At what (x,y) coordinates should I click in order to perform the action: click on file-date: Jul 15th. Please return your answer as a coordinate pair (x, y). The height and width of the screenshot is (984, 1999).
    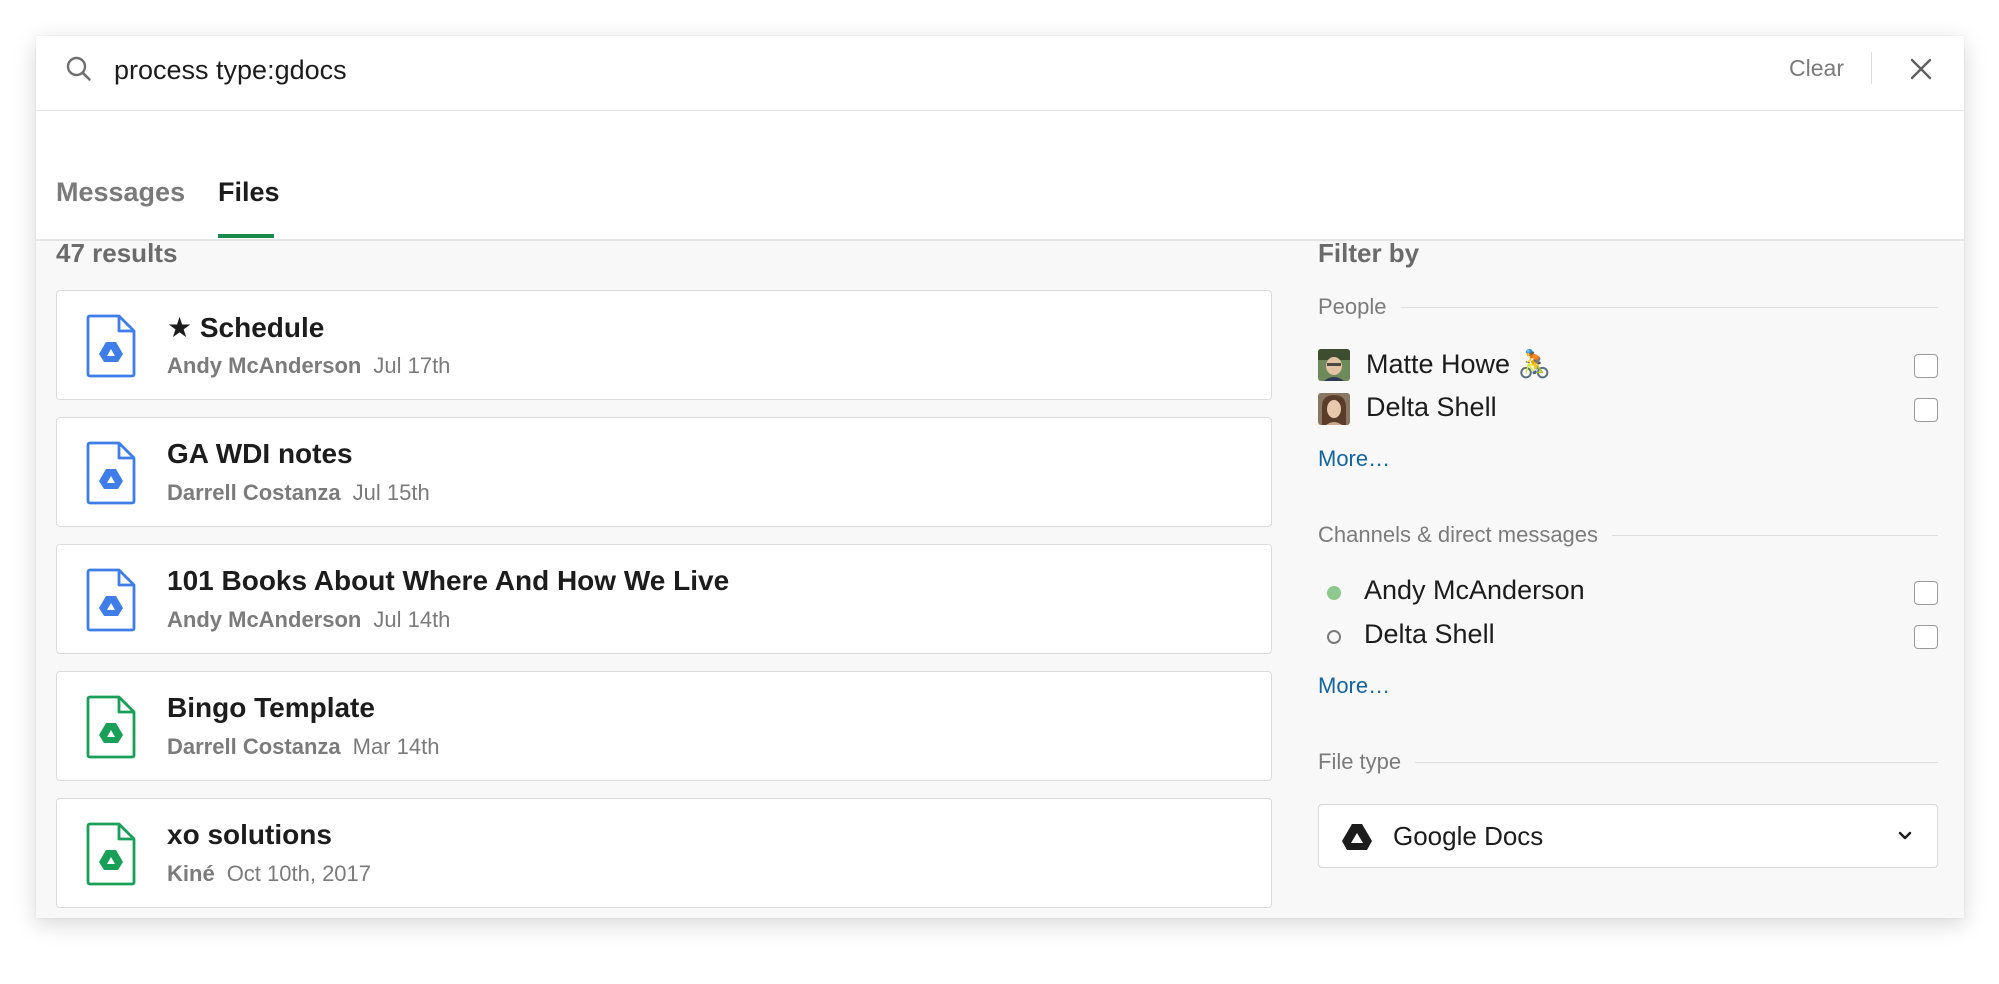
    Looking at the image, I should click on (391, 492).